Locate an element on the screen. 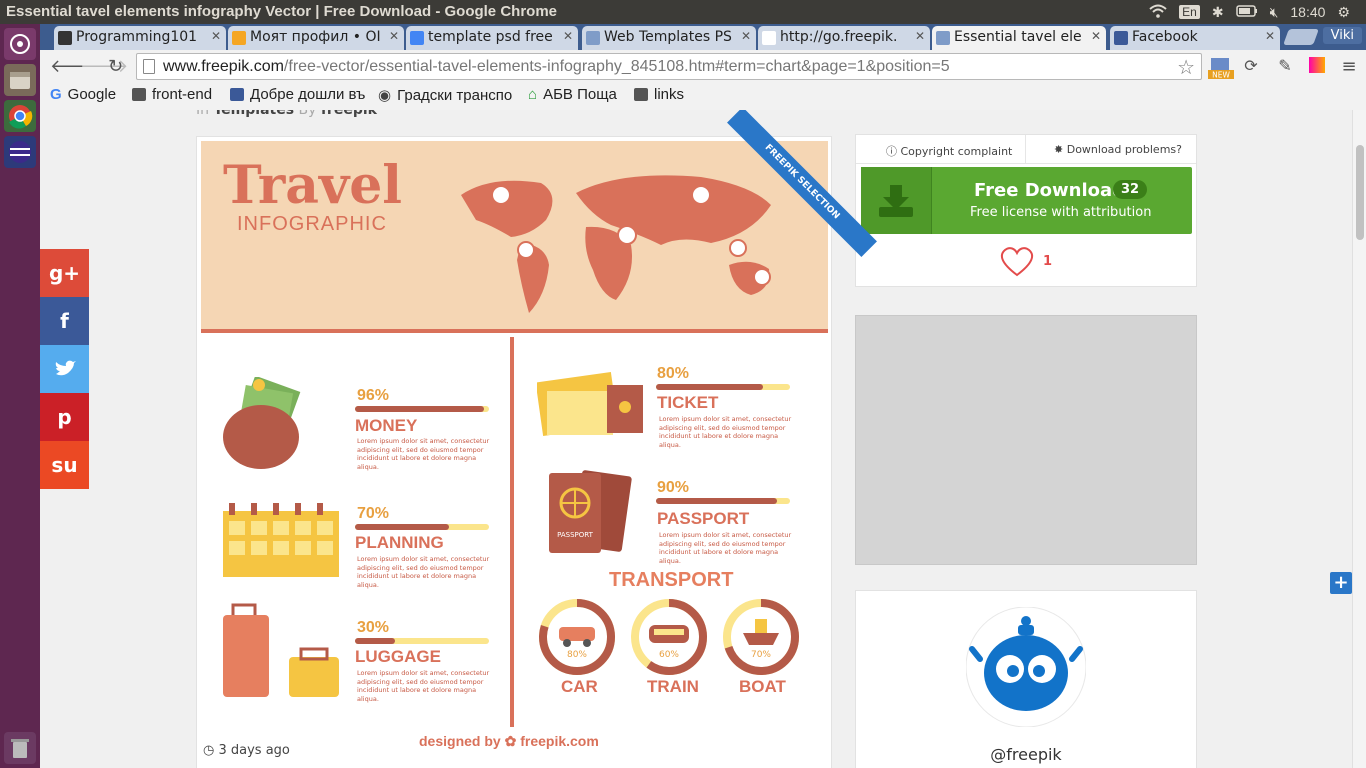 The image size is (1366, 768). tab-go-freepik: http://go.freepik. ✕ is located at coordinates (844, 38).